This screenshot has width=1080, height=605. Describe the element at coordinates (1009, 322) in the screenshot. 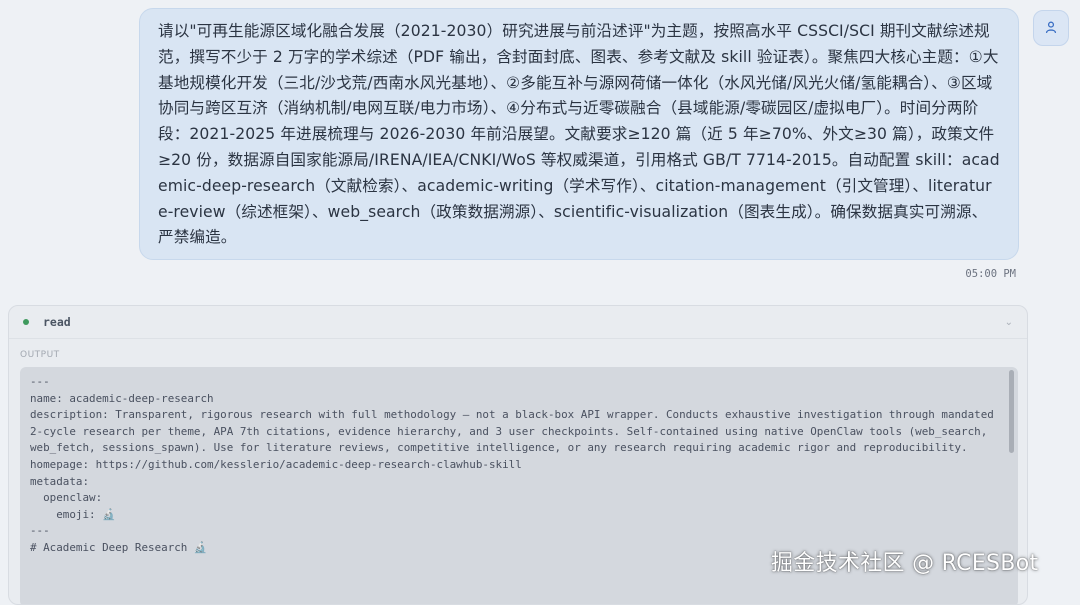

I see `chevron-down-icon: ⌄` at that location.